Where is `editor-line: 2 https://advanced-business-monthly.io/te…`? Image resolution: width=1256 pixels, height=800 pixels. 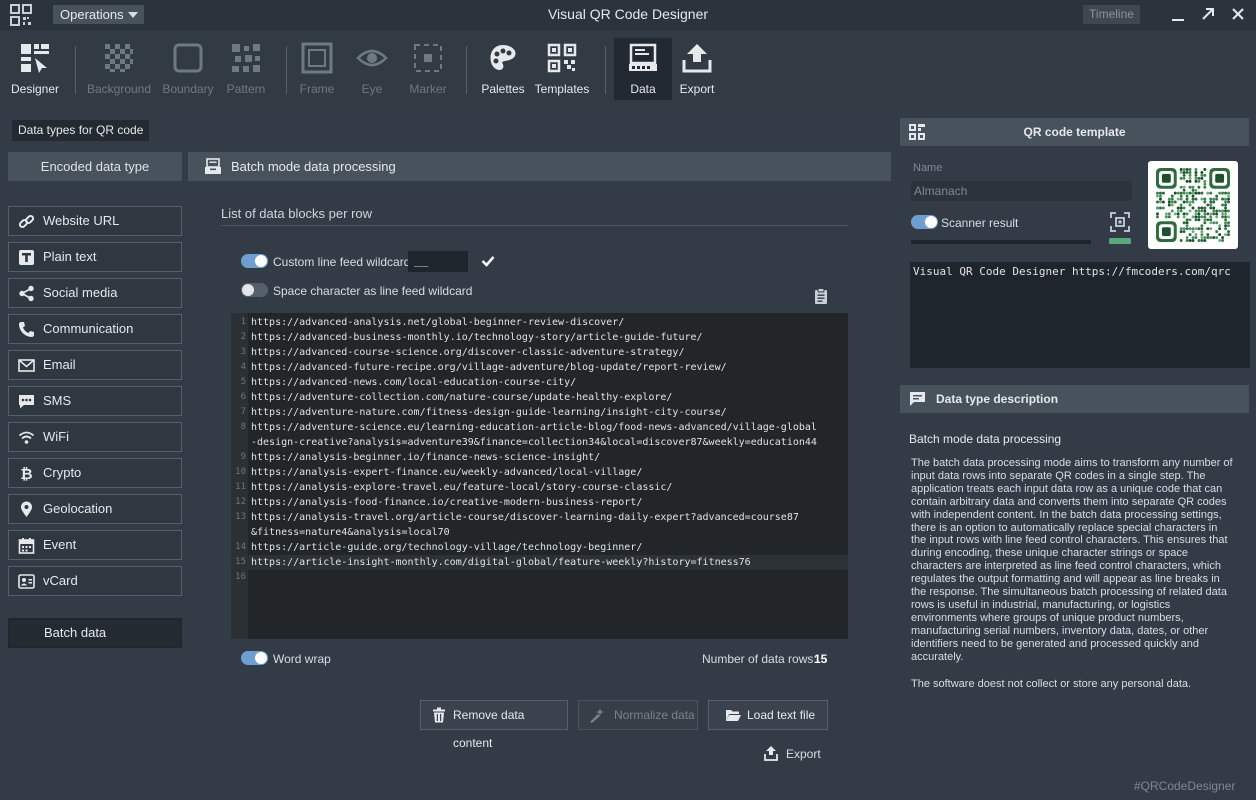 editor-line: 2 https://advanced-business-monthly.io/te… is located at coordinates (539, 337).